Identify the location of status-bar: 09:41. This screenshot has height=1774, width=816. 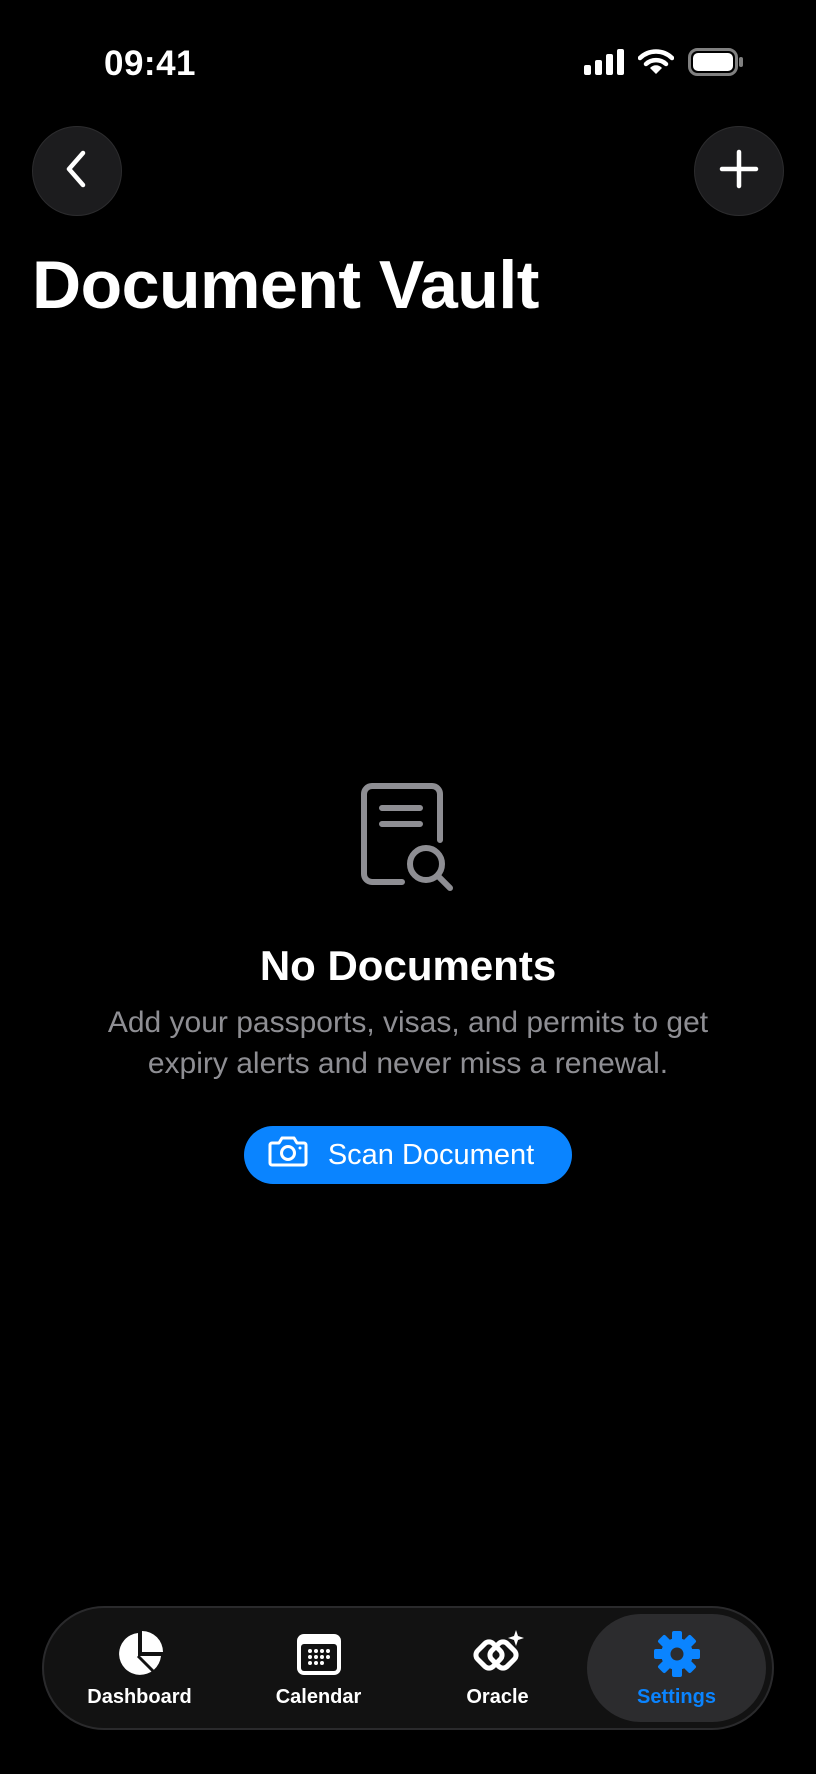
(408, 60).